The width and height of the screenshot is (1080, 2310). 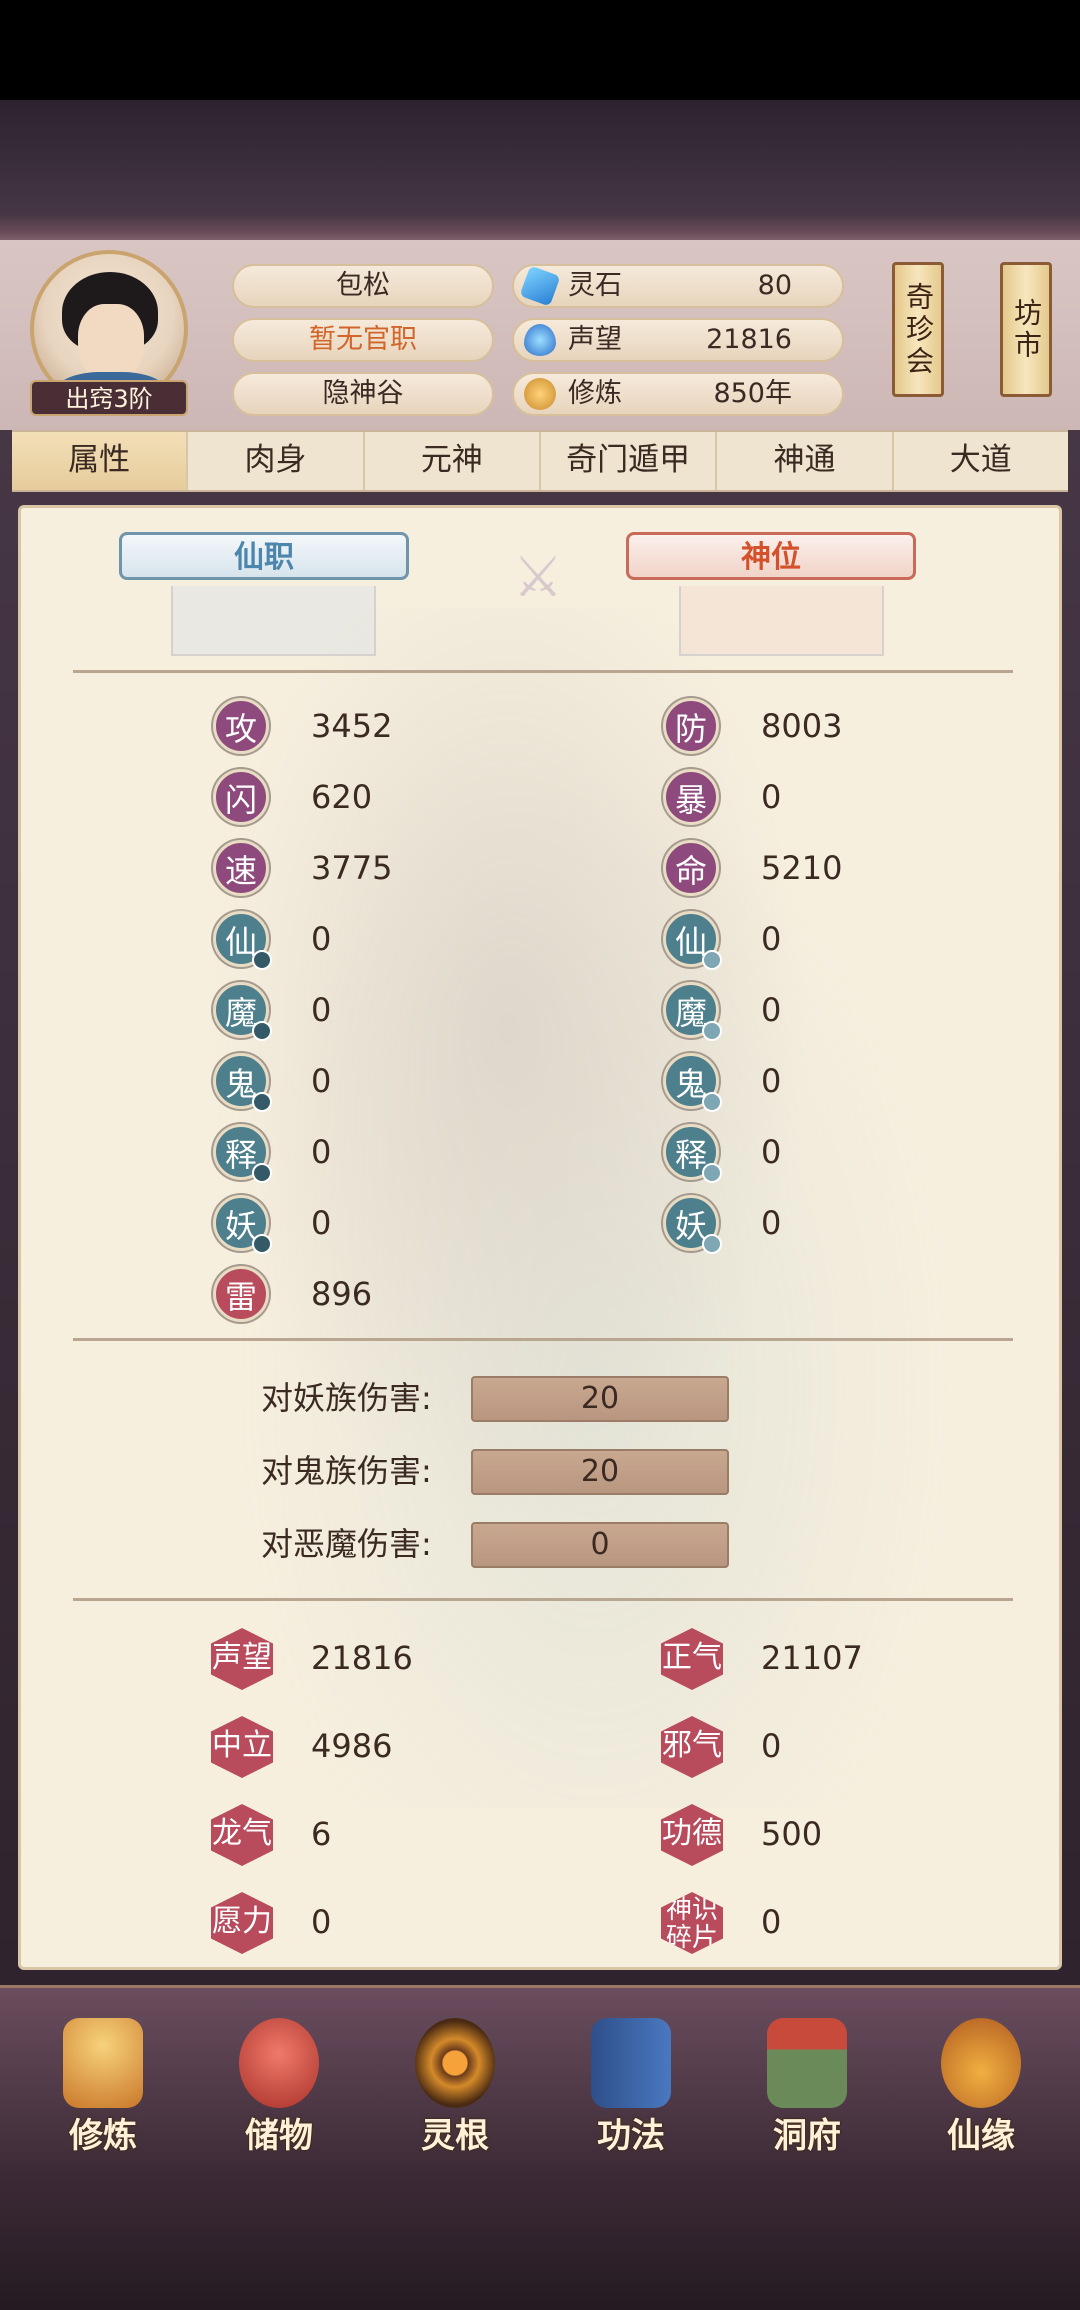 What do you see at coordinates (540, 394) in the screenshot?
I see `cultivation-icon` at bounding box center [540, 394].